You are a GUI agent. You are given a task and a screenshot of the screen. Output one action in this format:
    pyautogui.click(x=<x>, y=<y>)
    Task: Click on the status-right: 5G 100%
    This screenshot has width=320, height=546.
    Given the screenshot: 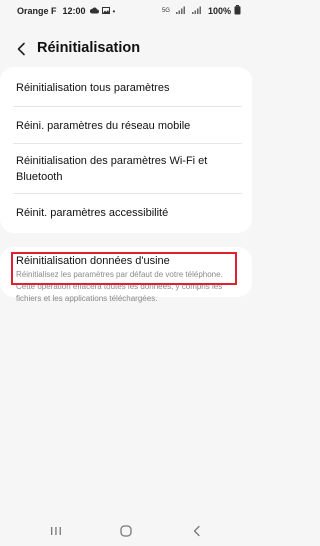 What is the action you would take?
    pyautogui.click(x=203, y=11)
    